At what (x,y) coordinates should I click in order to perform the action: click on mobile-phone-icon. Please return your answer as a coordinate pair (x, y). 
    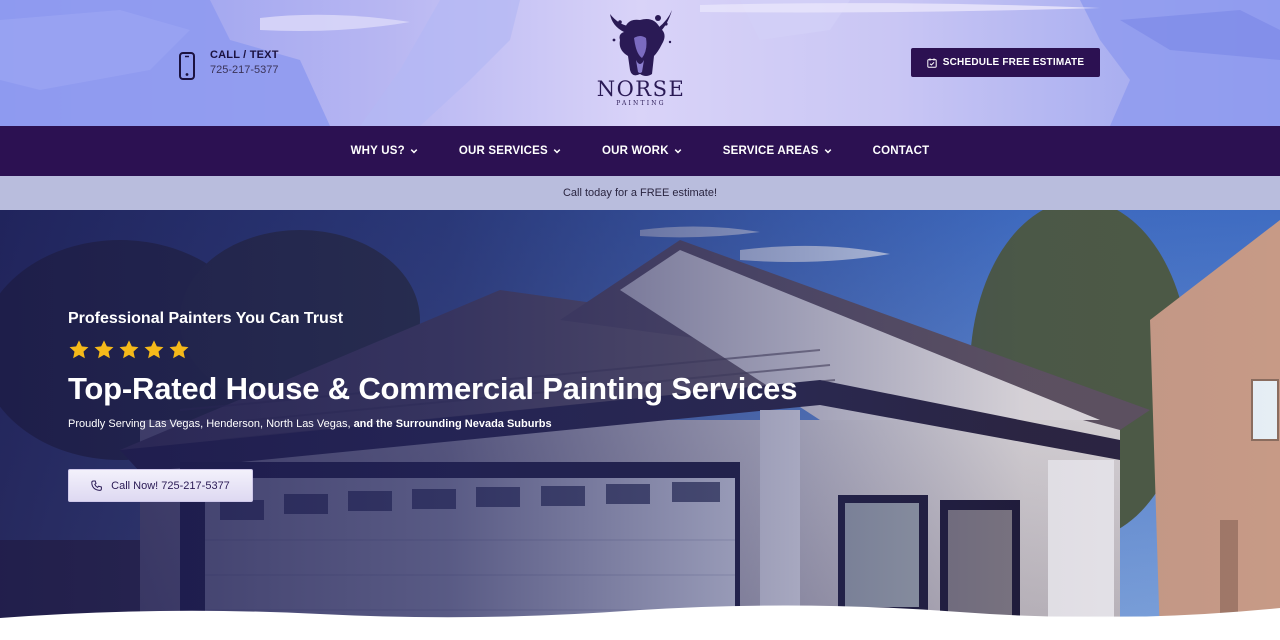
    Looking at the image, I should click on (187, 66).